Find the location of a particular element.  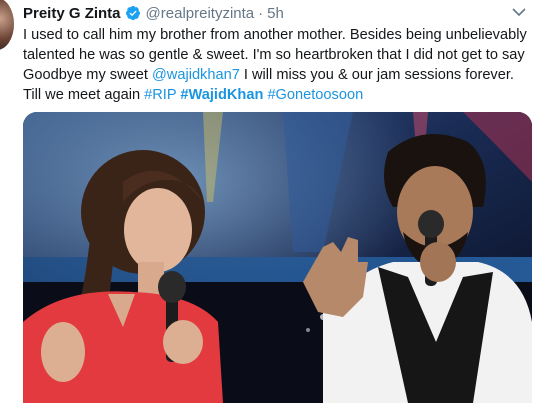

chevron-down-icon is located at coordinates (519, 12).